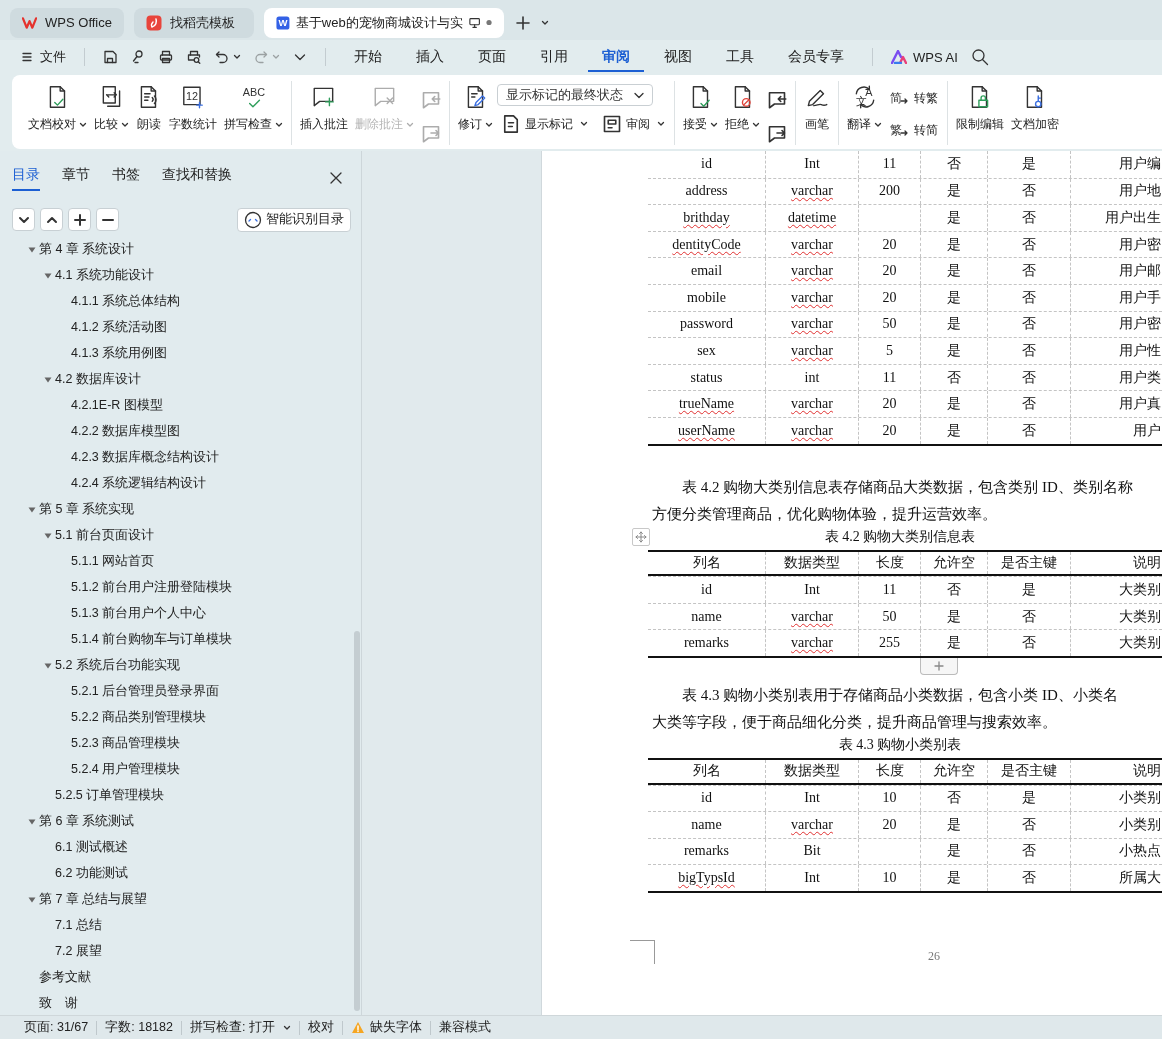 This screenshot has width=1162, height=1039. Describe the element at coordinates (180, 769) in the screenshot. I see `toc-item: 5.2.4 用户管理模块` at that location.